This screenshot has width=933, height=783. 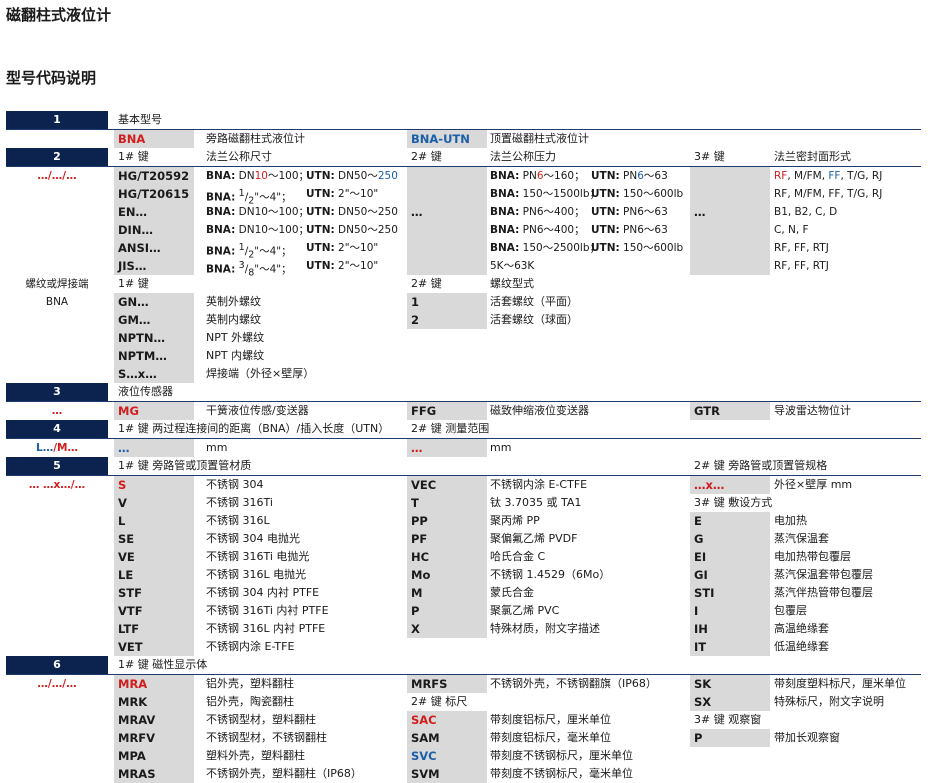 What do you see at coordinates (154, 139) in the screenshot?
I see `code-cell: BNA` at bounding box center [154, 139].